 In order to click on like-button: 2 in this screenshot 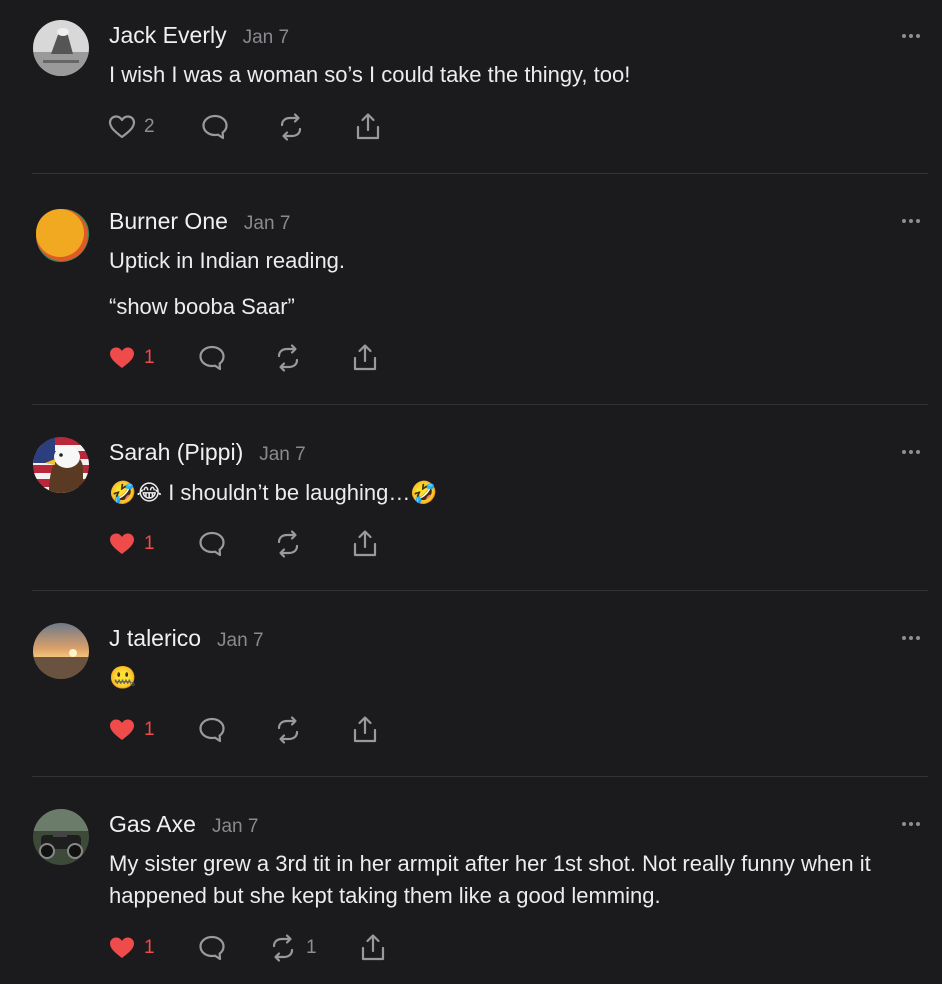, I will do `click(131, 127)`.